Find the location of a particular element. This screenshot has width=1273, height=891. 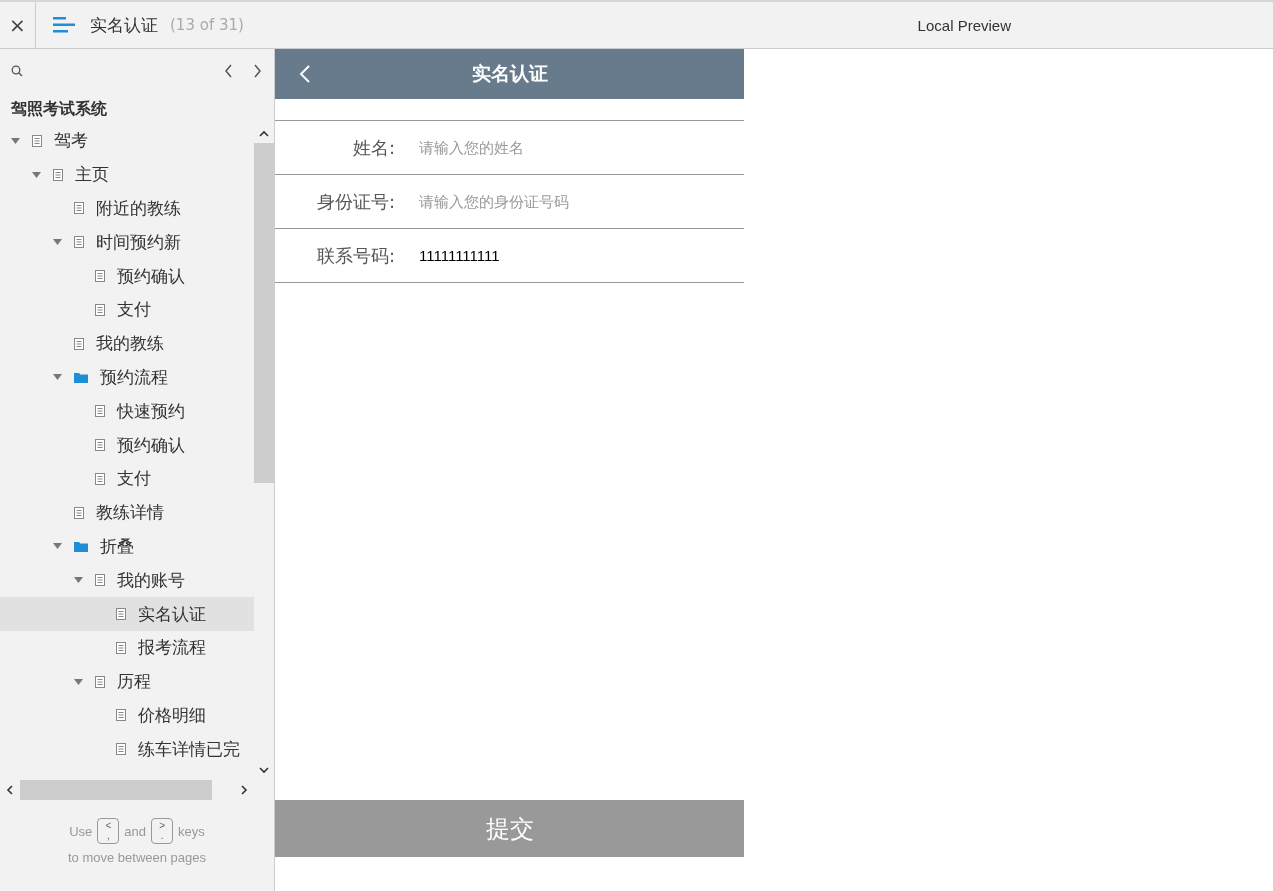

tree-item: 我的教练 is located at coordinates (127, 343).